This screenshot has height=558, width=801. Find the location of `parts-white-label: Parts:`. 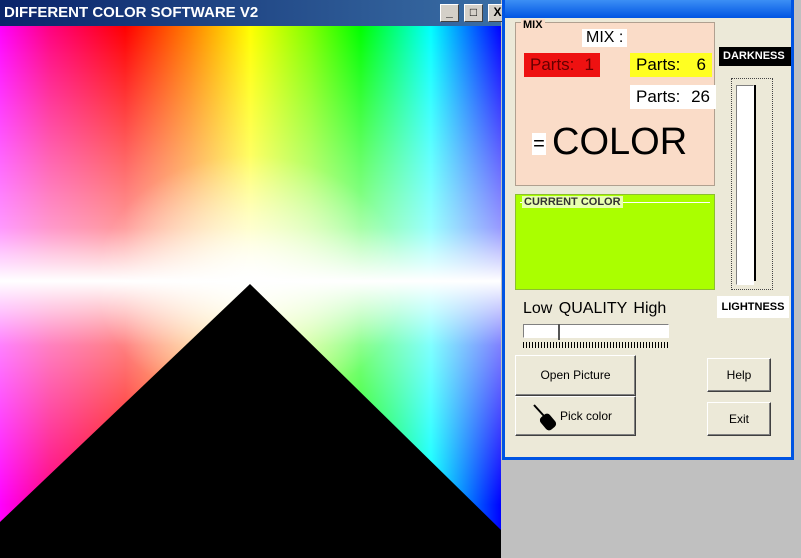

parts-white-label: Parts: is located at coordinates (658, 96).